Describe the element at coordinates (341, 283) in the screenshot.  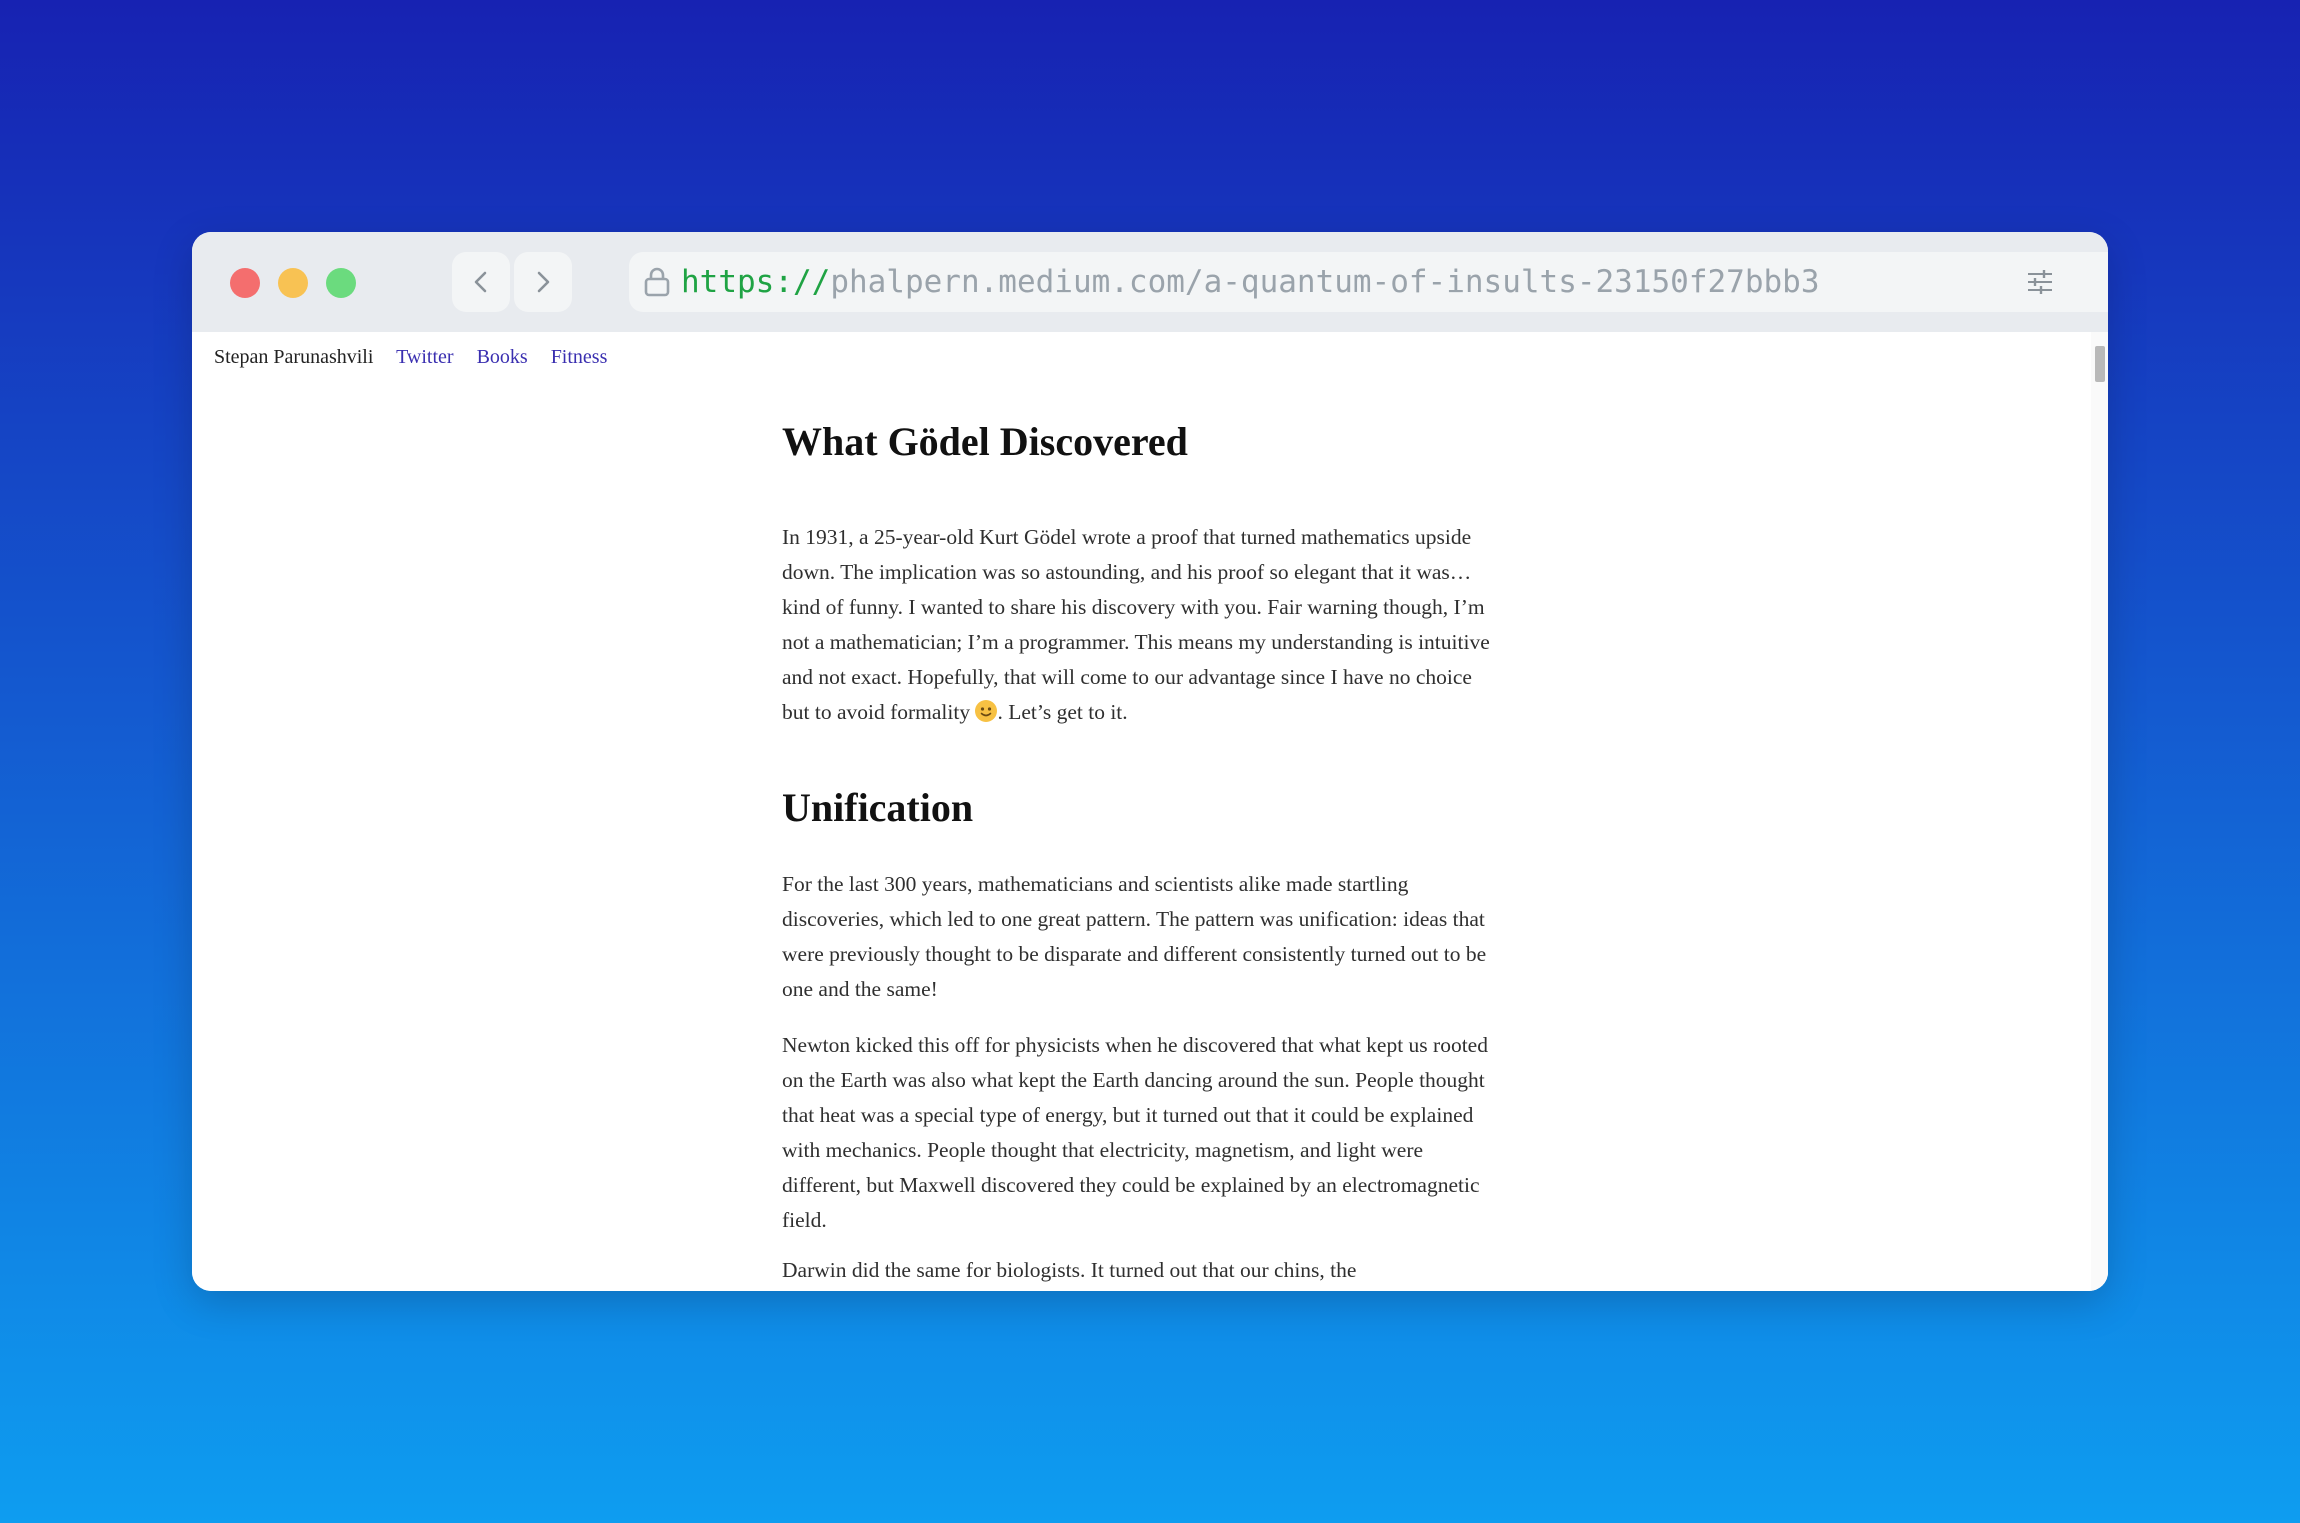
I see `maximize-window-button` at that location.